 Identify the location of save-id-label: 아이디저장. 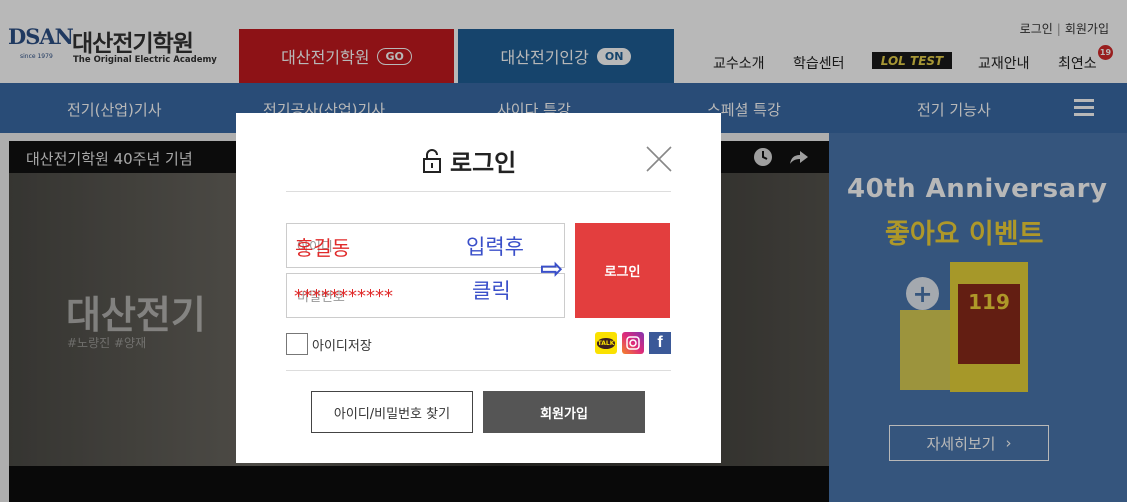
(342, 344).